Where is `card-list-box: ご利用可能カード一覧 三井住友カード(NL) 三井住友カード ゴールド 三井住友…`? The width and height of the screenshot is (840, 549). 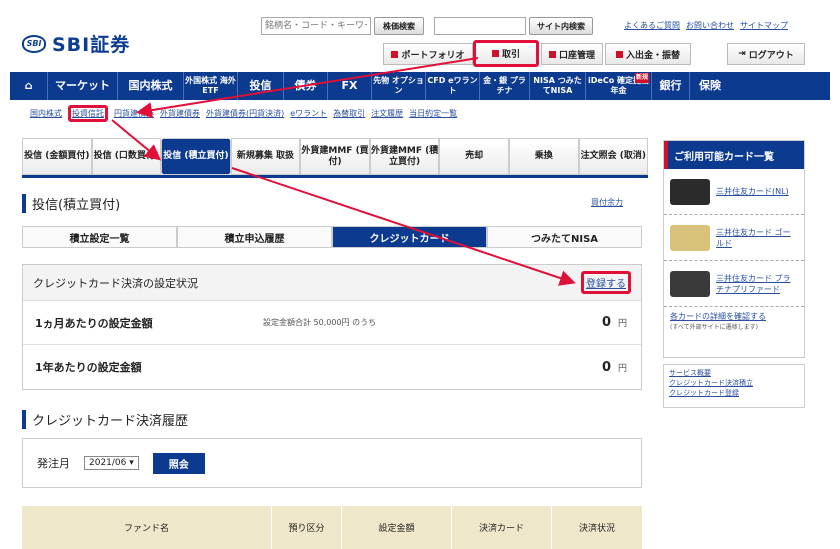
card-list-box: ご利用可能カード一覧 三井住友カード(NL) 三井住友カード ゴールド 三井住友… is located at coordinates (734, 249).